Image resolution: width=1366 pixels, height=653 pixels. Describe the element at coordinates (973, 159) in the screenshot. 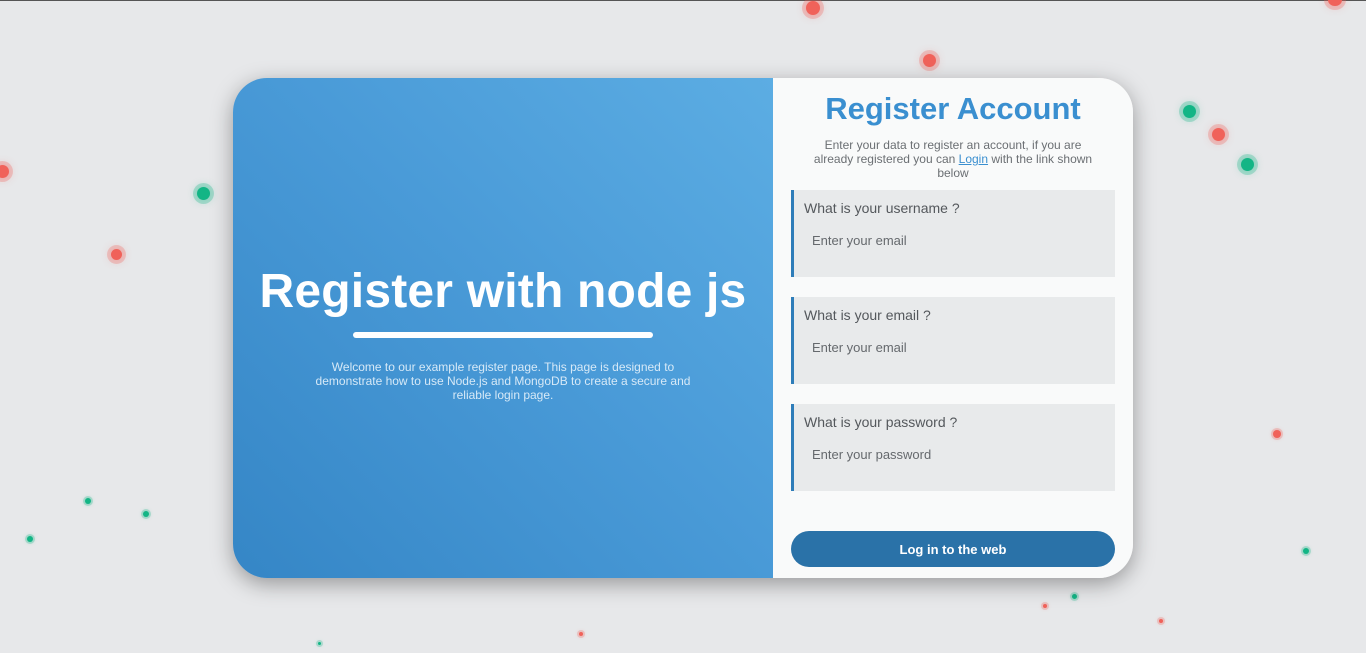

I see `login-link: Login` at that location.